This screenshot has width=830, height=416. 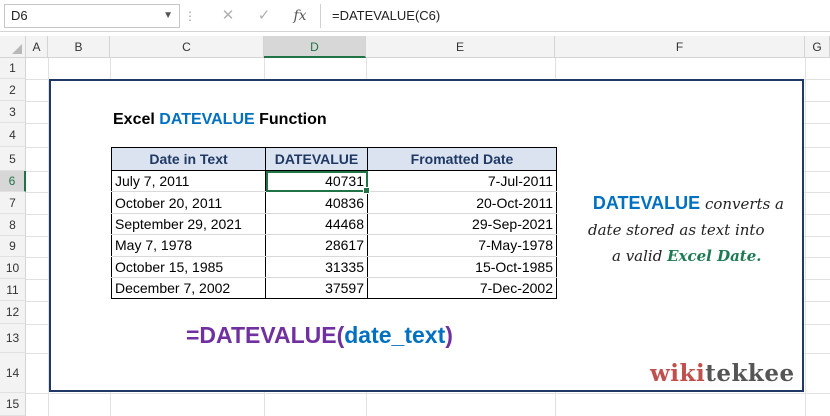 I want to click on note-line3-highlight: Excel Date., so click(x=714, y=256).